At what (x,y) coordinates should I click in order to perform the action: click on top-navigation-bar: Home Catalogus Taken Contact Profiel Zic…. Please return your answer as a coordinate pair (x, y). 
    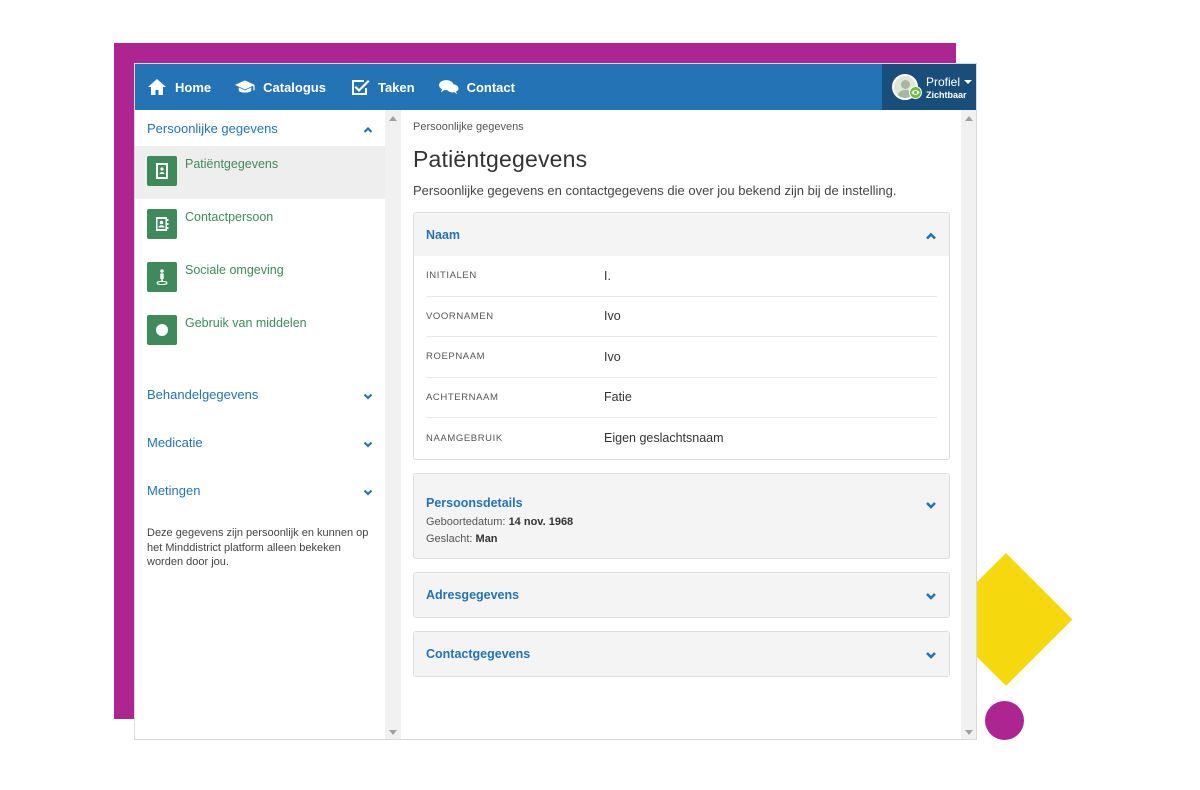
    Looking at the image, I should click on (555, 87).